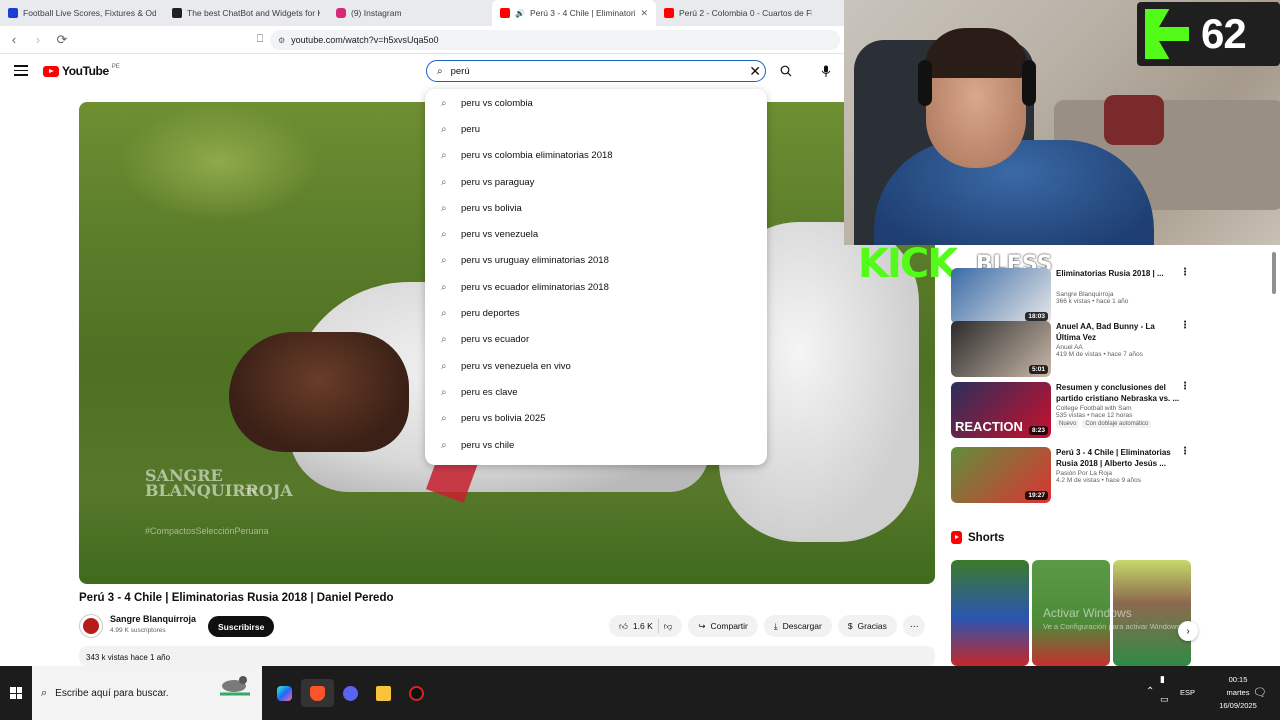  Describe the element at coordinates (1118, 332) in the screenshot. I see `video-title: Anuel AA, Bad Bunny - La Última Vez` at that location.